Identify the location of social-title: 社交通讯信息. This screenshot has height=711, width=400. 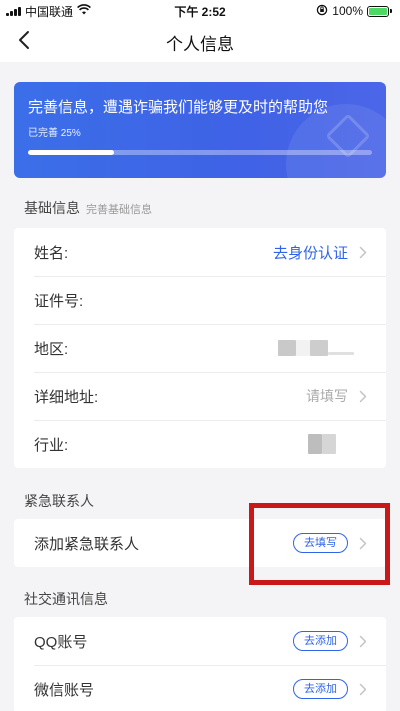
(66, 599).